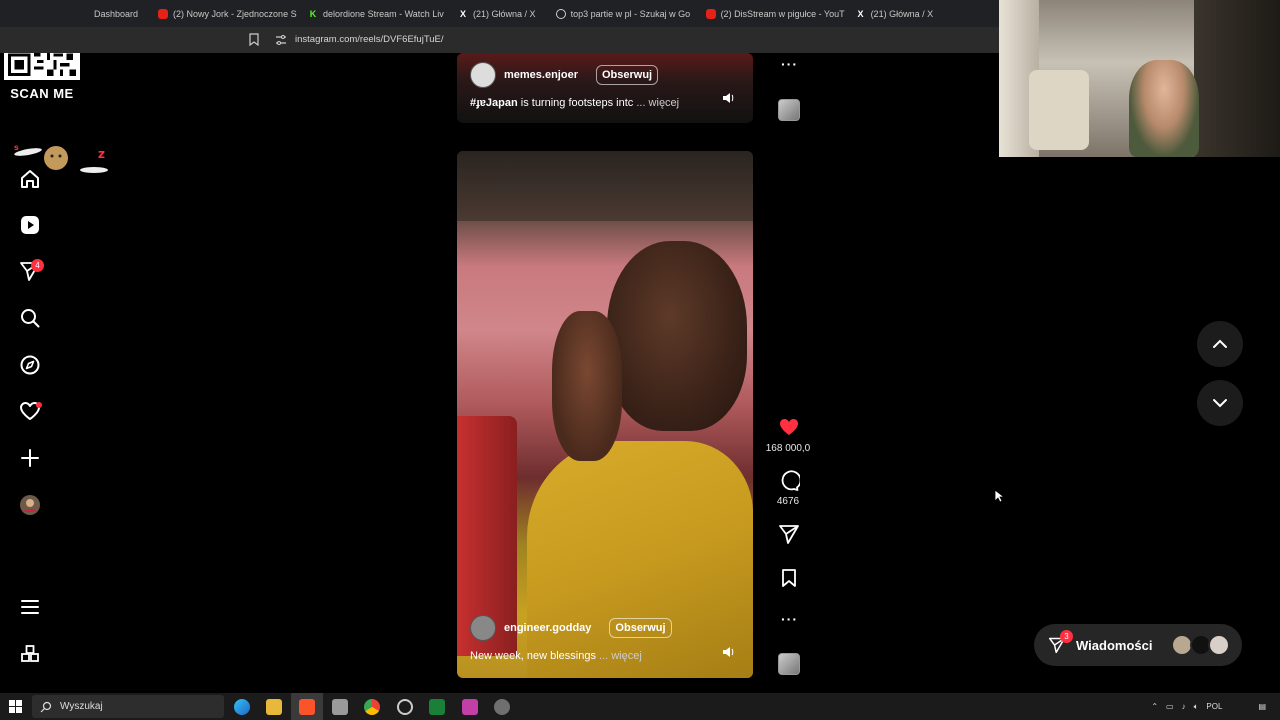 Image resolution: width=1280 pixels, height=720 pixels. I want to click on chevron-up-icon, so click(1220, 343).